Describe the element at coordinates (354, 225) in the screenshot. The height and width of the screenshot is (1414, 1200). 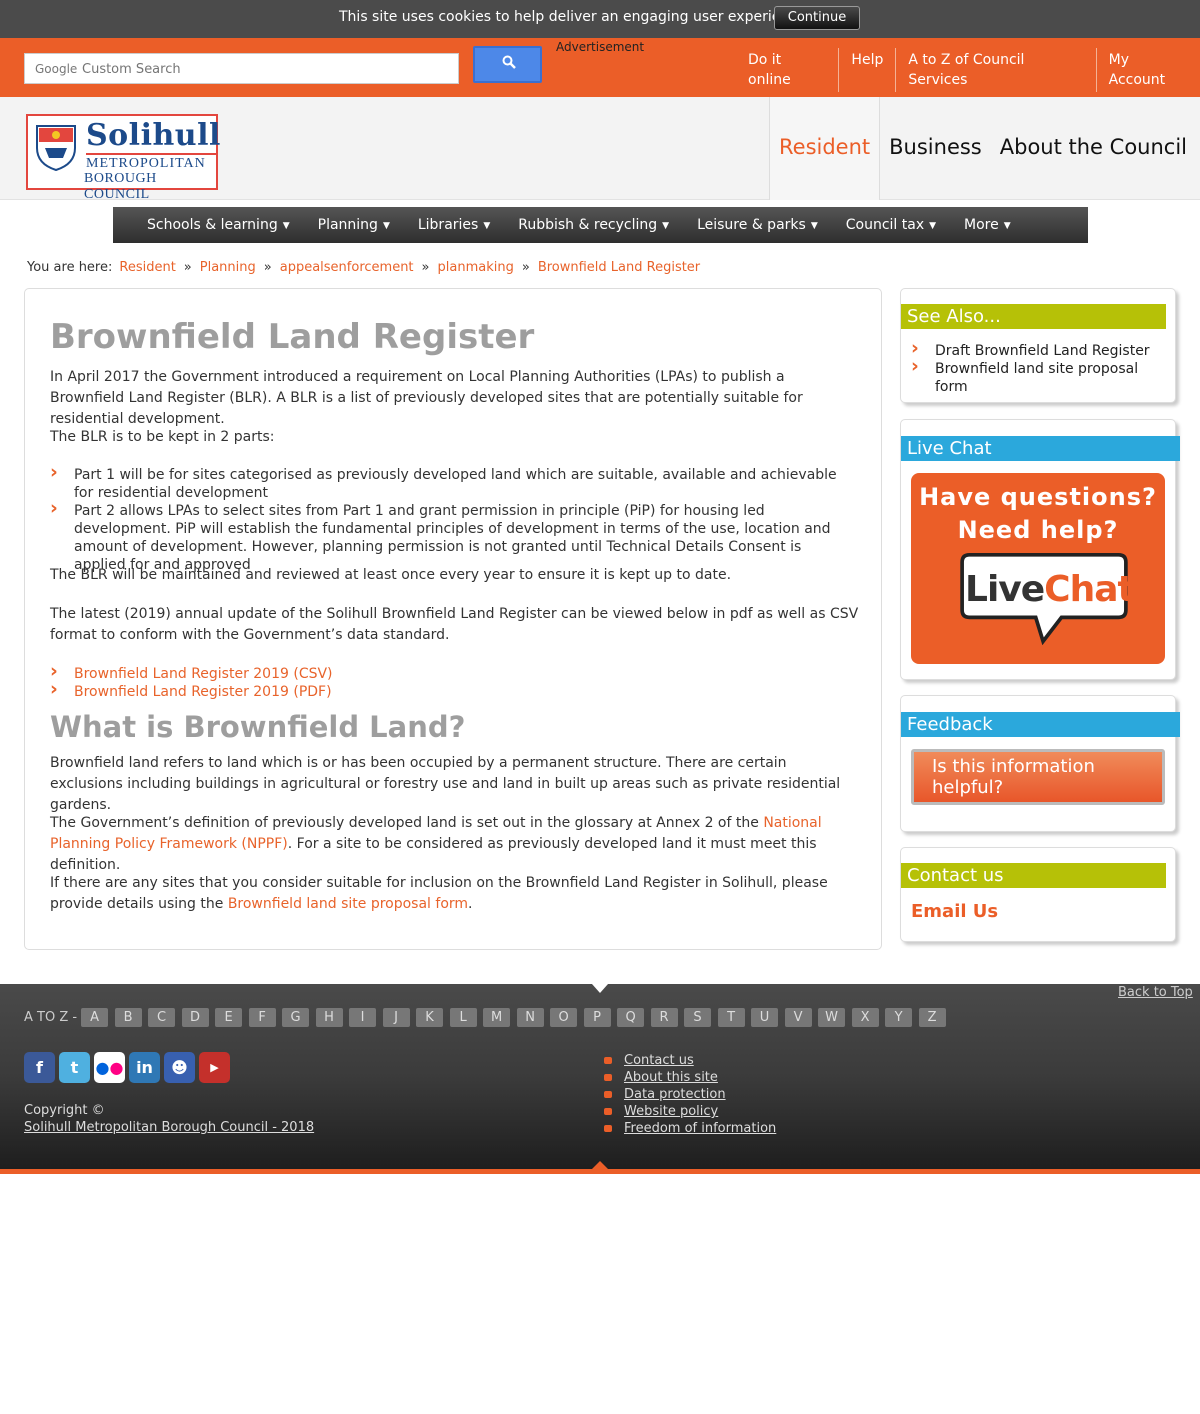
I see `nav-planning: Planning ▼` at that location.